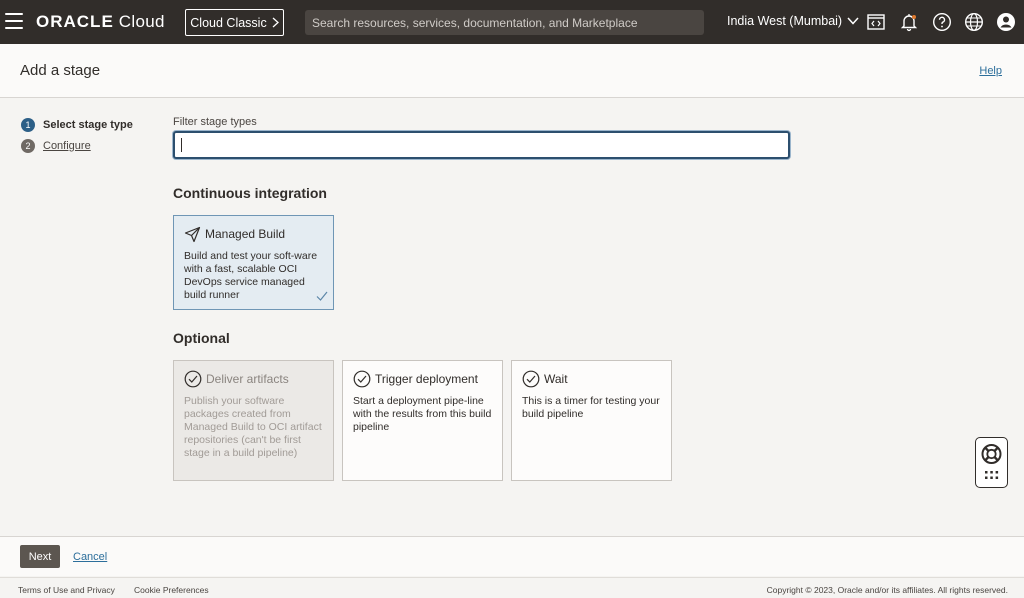 This screenshot has width=1024, height=598. I want to click on globe-icon, so click(974, 22).